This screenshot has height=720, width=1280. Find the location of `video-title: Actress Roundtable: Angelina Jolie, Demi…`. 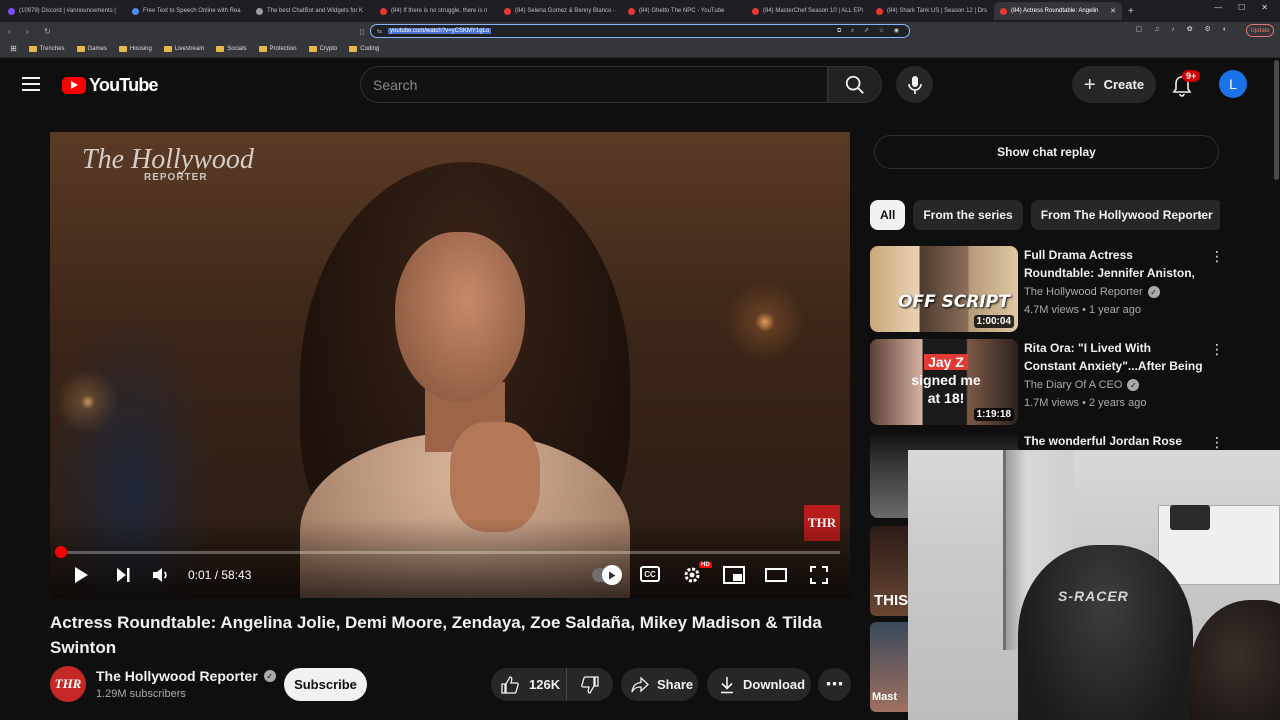

video-title: Actress Roundtable: Angelina Jolie, Demi… is located at coordinates (436, 635).